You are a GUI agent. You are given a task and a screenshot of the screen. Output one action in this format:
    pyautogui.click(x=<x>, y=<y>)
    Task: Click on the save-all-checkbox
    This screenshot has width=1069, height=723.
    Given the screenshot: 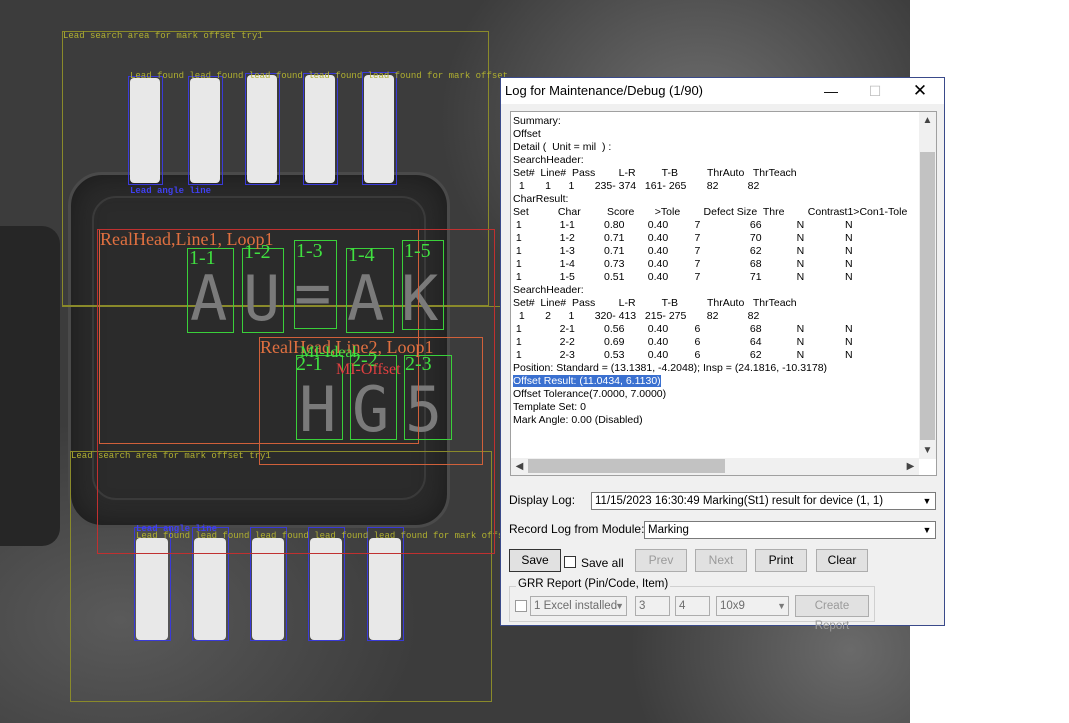 What is the action you would take?
    pyautogui.click(x=570, y=562)
    